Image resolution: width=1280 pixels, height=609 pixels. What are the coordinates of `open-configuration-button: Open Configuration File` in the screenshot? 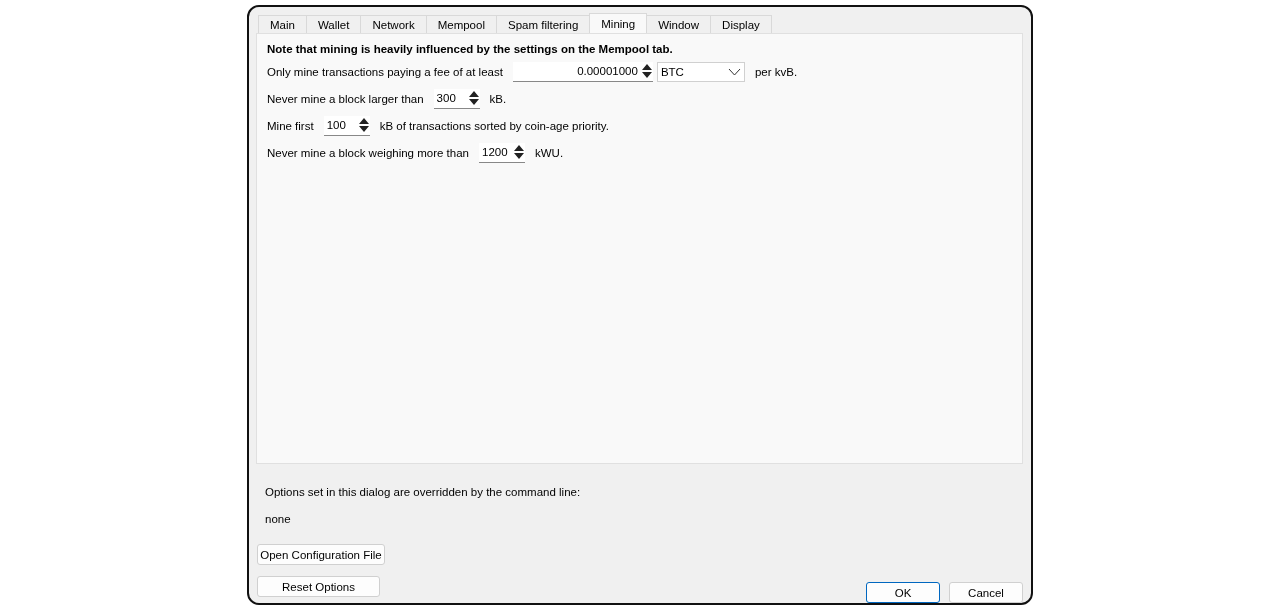 It's located at (321, 554).